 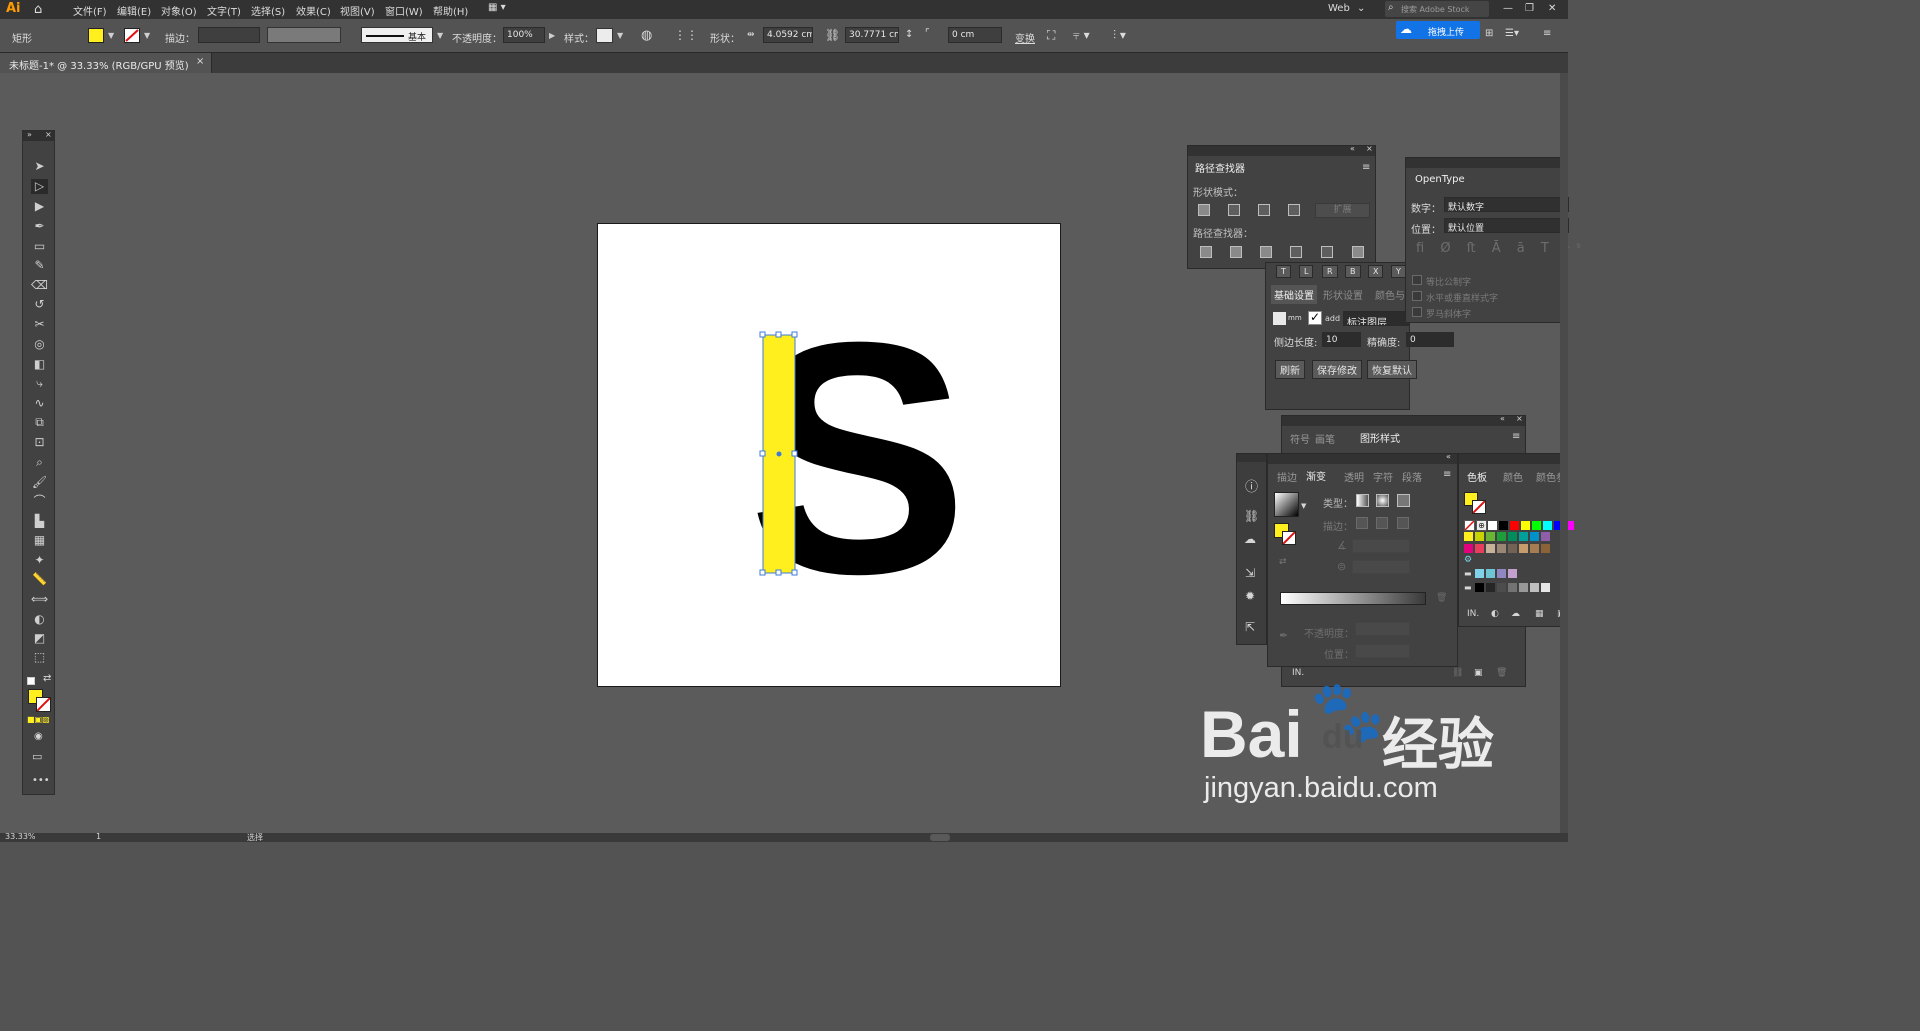 I want to click on letter-button-y: Y, so click(x=1398, y=271).